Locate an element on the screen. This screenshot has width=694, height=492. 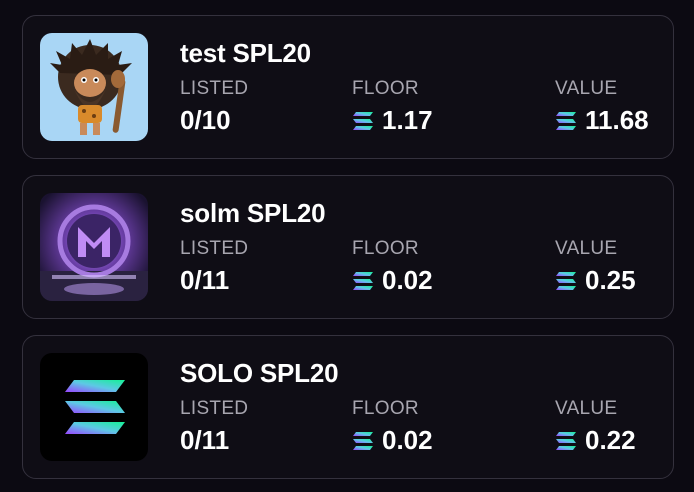
purple-m-logo-thumbnail is located at coordinates (94, 247).